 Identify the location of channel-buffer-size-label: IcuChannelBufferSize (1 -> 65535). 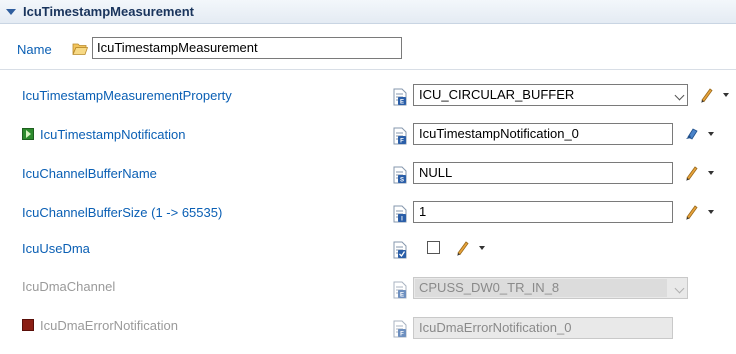
(122, 212).